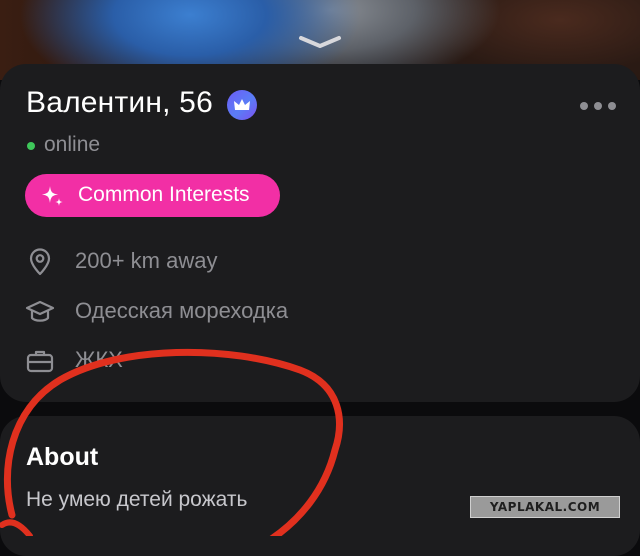  I want to click on location-pin-icon, so click(40, 262).